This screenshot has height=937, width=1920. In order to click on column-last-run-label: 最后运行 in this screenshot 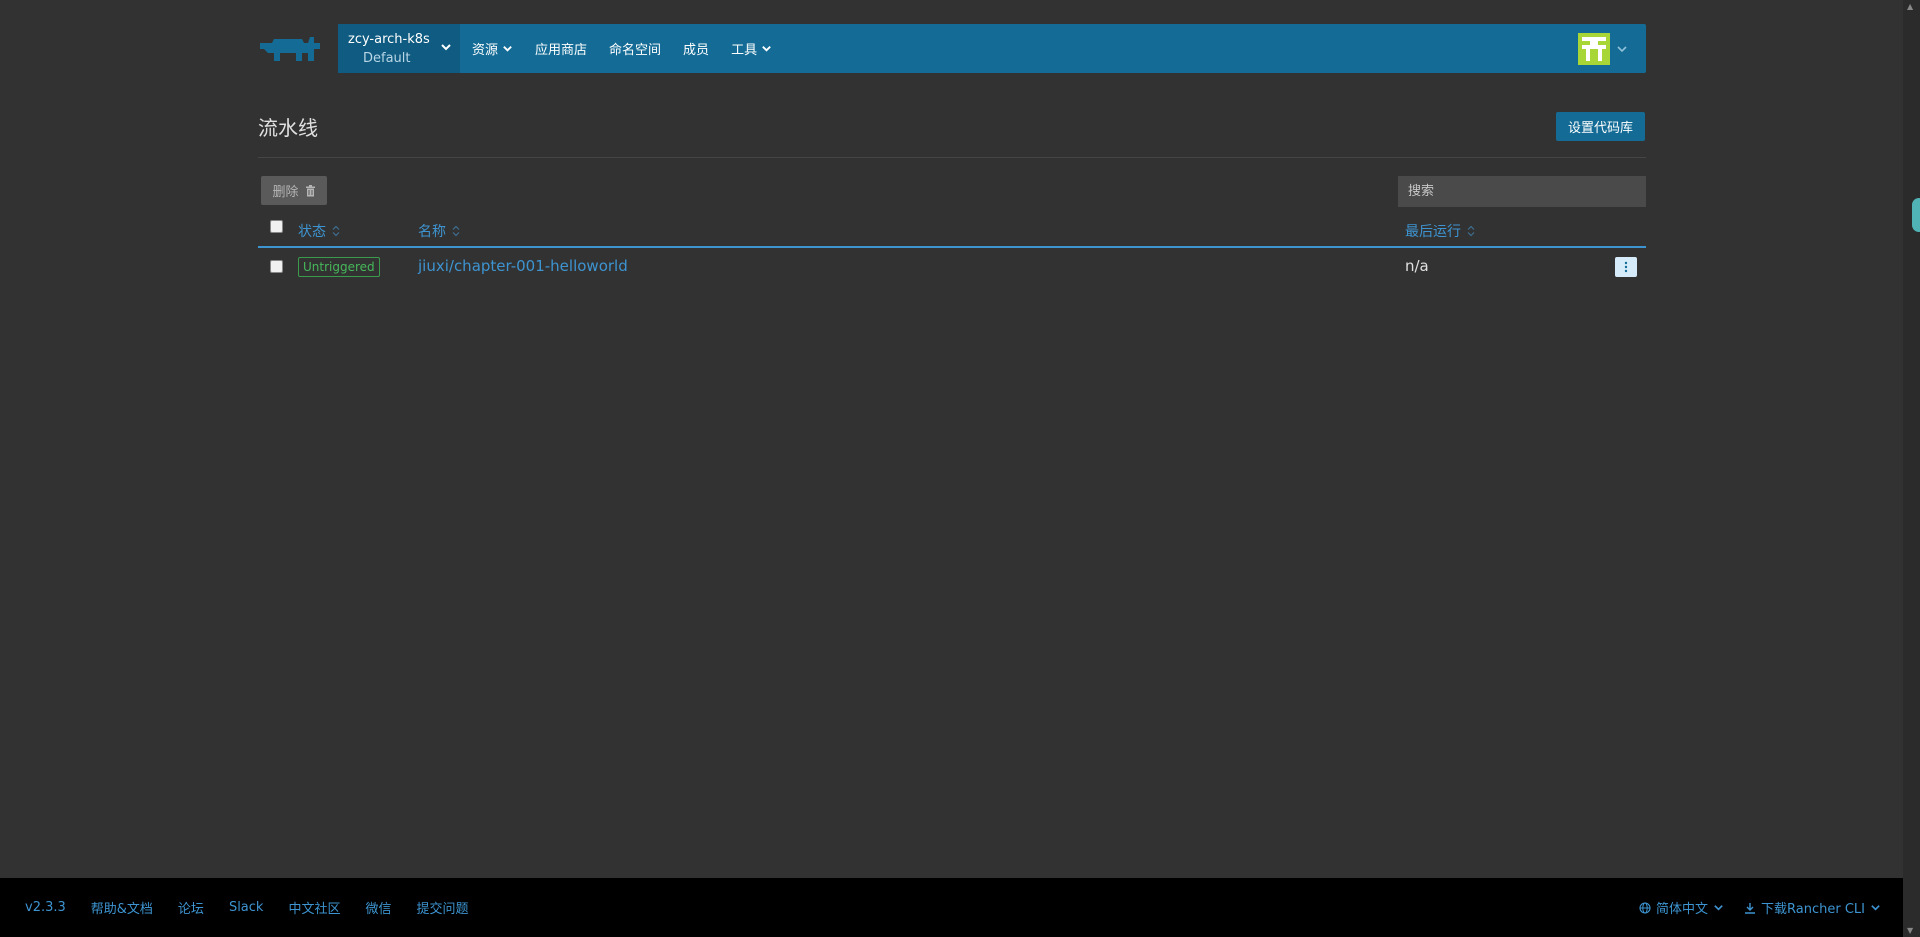, I will do `click(1433, 232)`.